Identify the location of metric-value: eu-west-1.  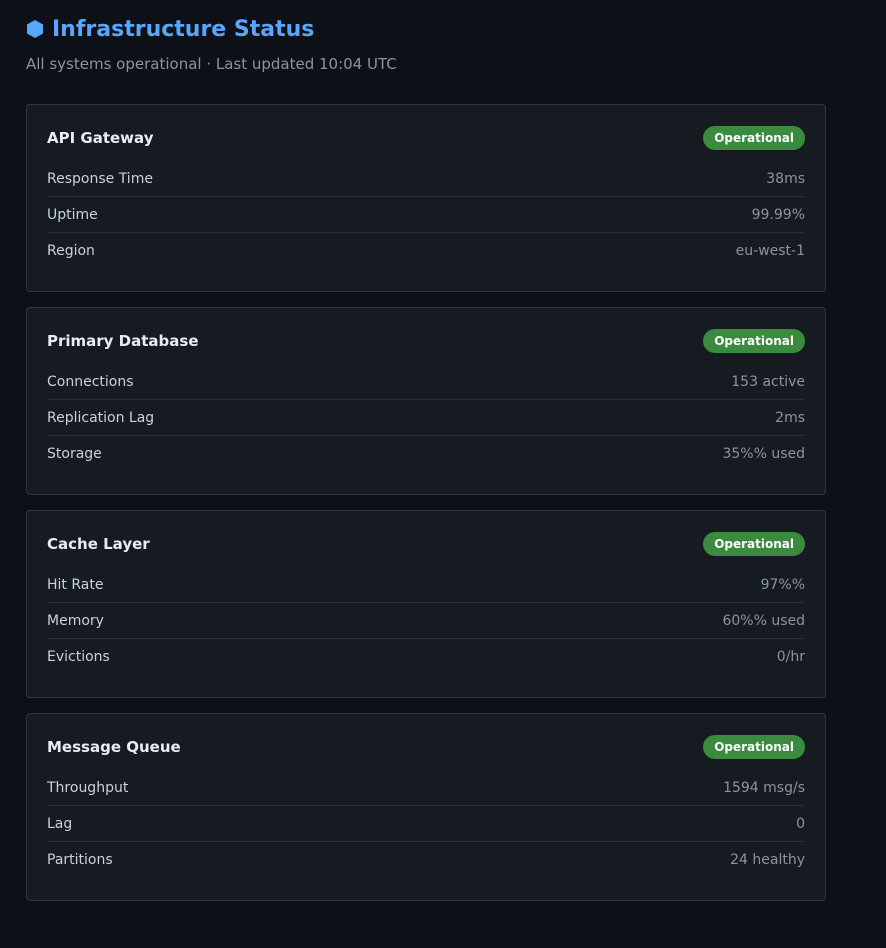
(770, 250).